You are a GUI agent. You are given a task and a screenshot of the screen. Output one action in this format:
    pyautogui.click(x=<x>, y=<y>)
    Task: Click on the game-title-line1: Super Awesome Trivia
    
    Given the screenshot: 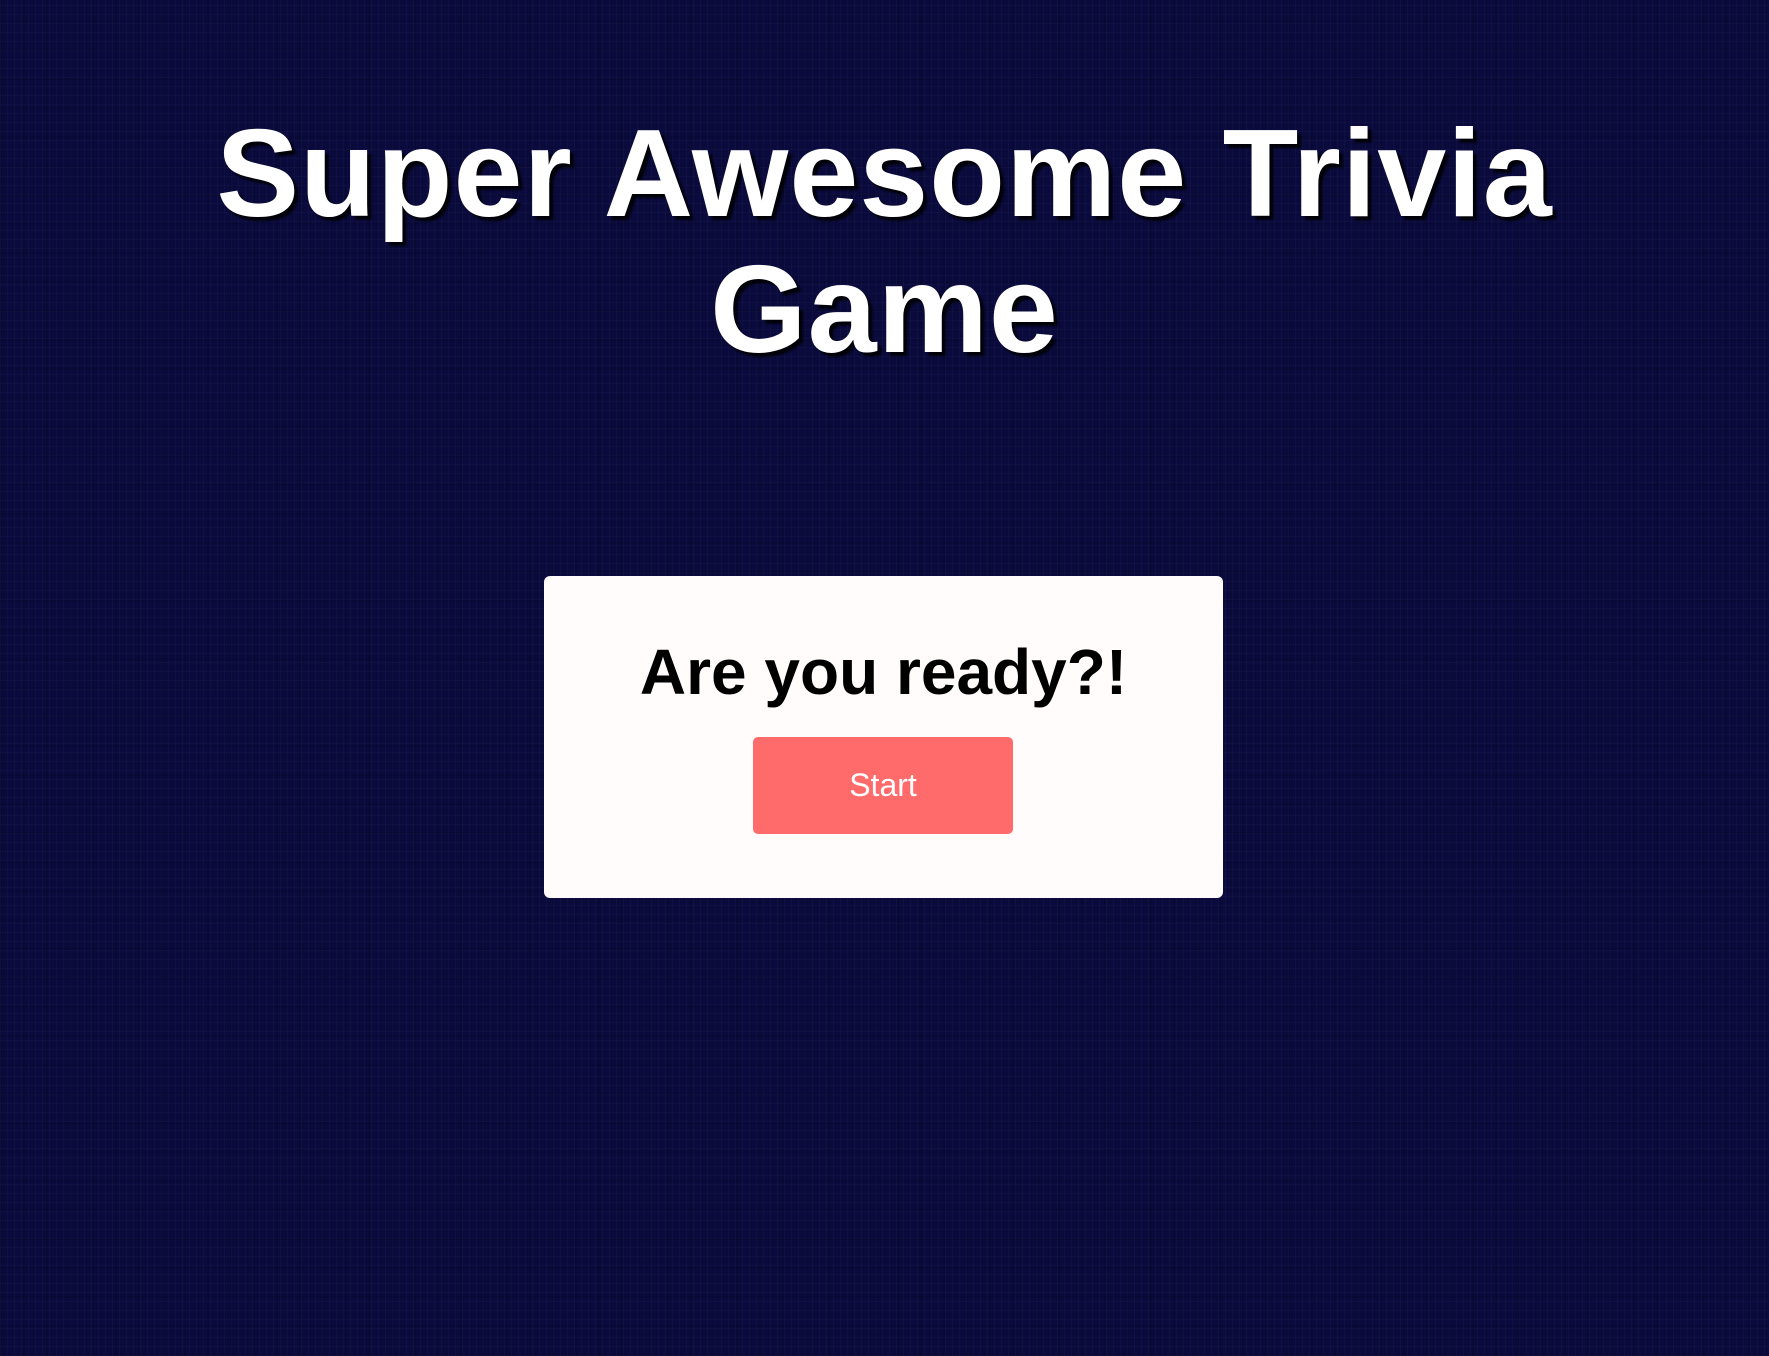 What is the action you would take?
    pyautogui.click(x=884, y=174)
    